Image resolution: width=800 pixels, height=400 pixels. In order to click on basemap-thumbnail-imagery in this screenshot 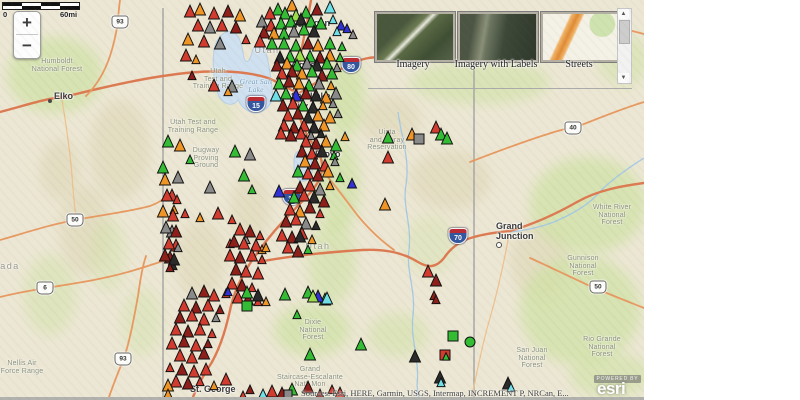, I will do `click(415, 37)`.